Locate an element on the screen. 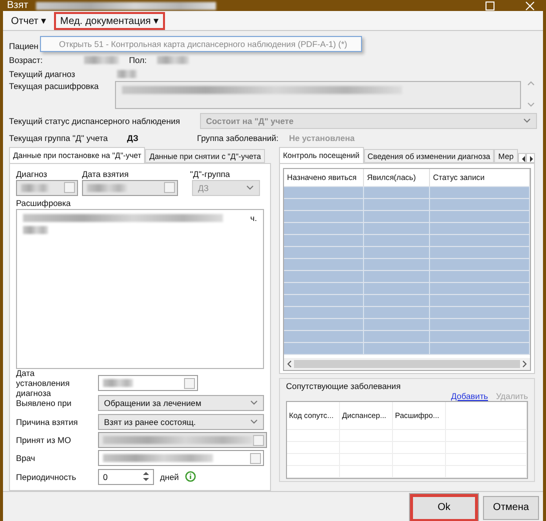 This screenshot has width=546, height=521. maximize-icon is located at coordinates (490, 5).